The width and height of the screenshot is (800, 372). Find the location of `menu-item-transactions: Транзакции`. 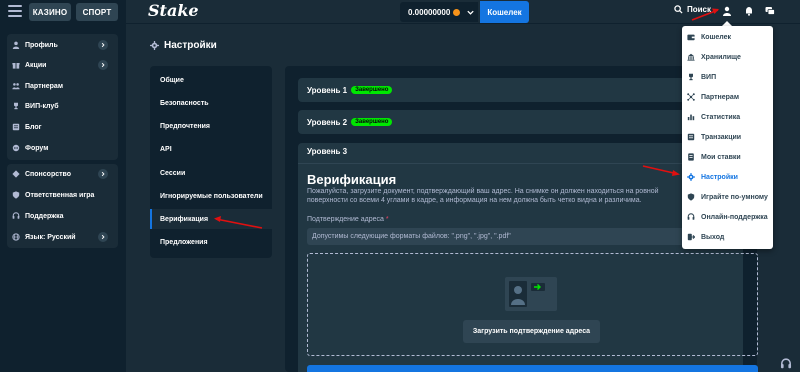

menu-item-transactions: Транзакции is located at coordinates (727, 137).